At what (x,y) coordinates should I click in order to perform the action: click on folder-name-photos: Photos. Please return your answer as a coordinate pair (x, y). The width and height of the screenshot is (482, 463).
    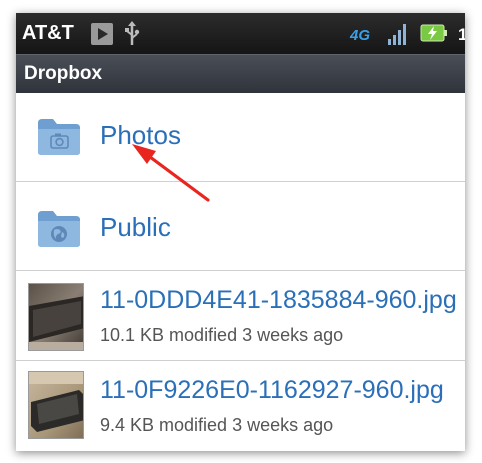
    Looking at the image, I should click on (140, 135).